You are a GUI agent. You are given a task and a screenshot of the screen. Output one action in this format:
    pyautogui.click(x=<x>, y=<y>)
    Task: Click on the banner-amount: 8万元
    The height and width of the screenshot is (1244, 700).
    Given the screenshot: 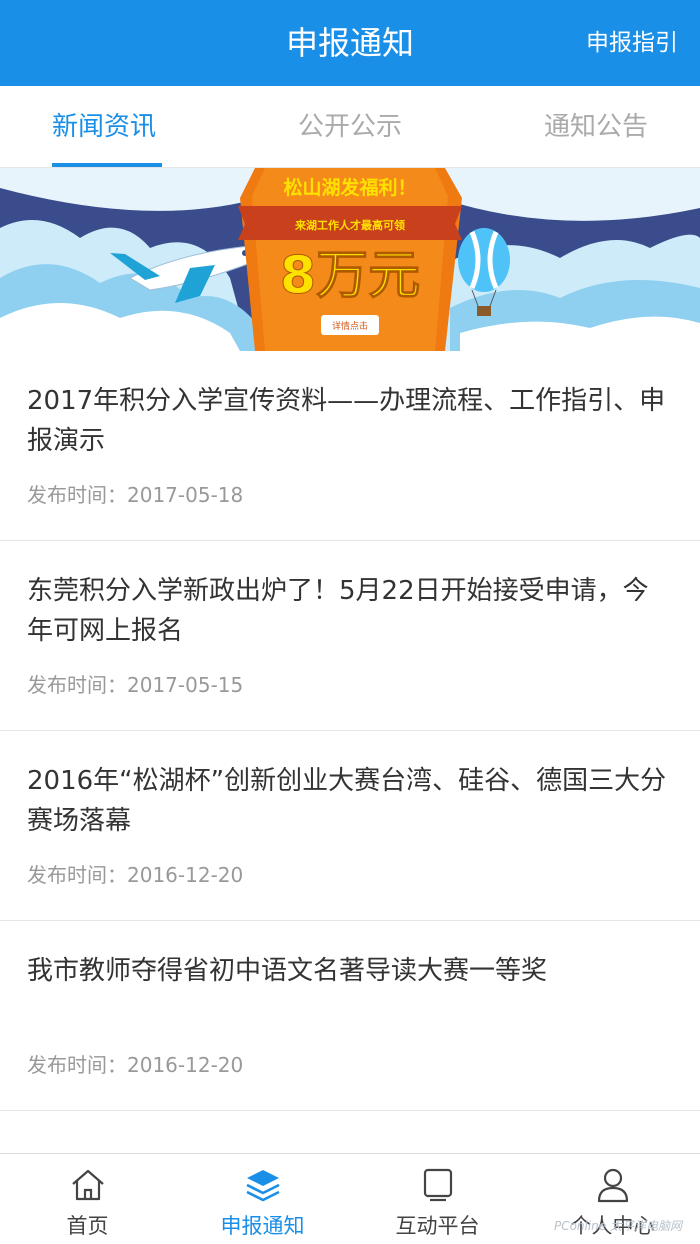 What is the action you would take?
    pyautogui.click(x=350, y=276)
    